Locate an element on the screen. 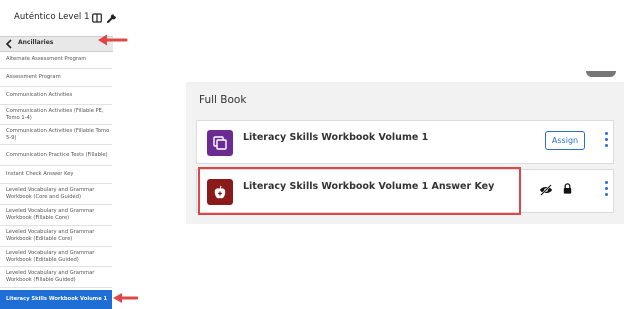 This screenshot has height=309, width=624. resource-card: Literacy Skills Workbook Volume 1 Assign is located at coordinates (405, 142).